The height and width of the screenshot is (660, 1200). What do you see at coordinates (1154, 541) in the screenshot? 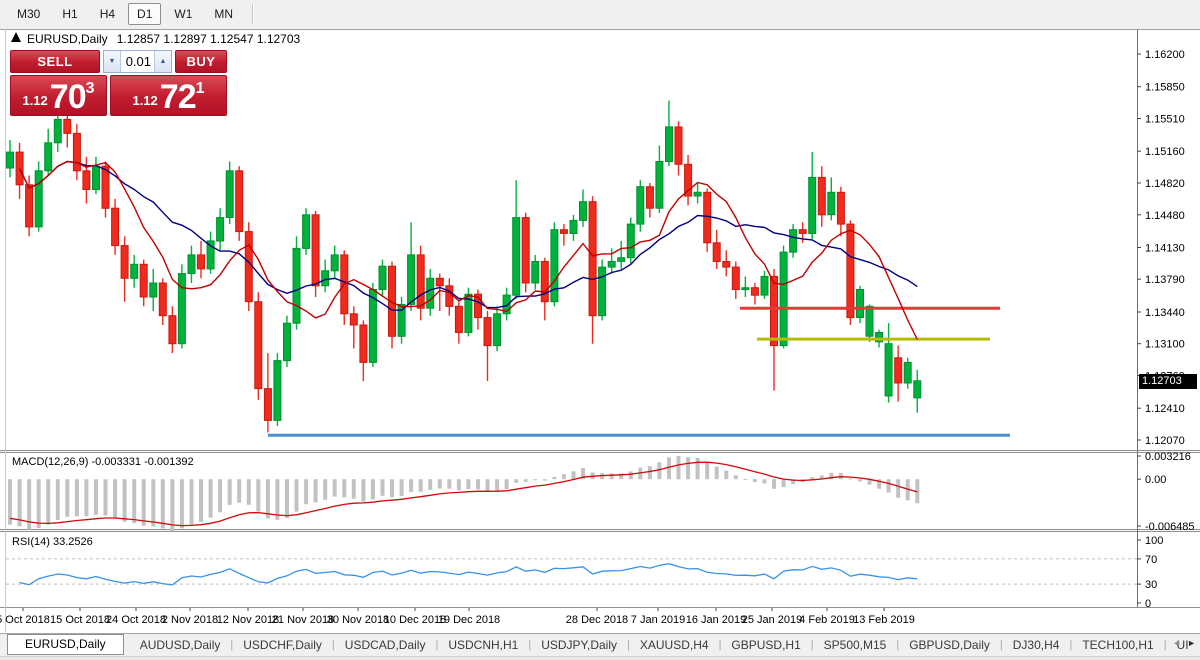
I see `svg-text: 100` at bounding box center [1154, 541].